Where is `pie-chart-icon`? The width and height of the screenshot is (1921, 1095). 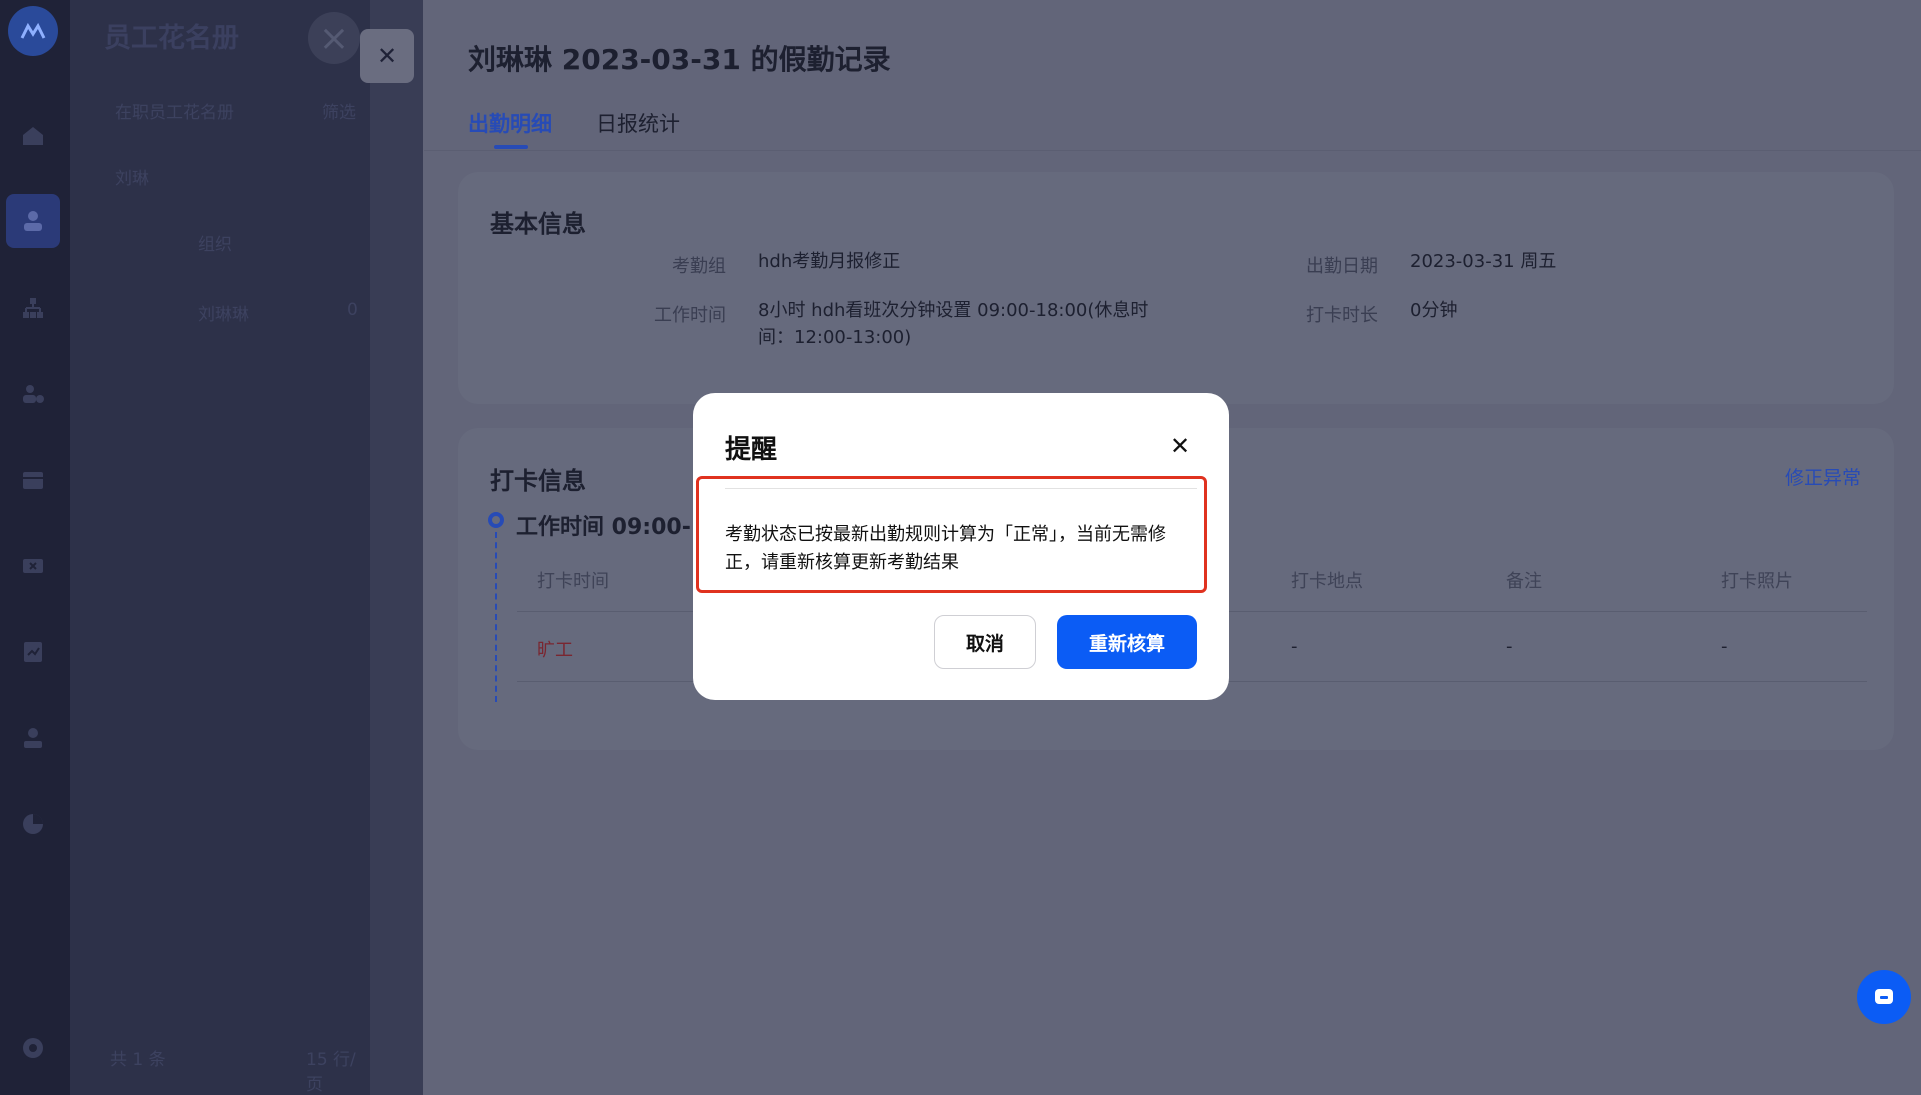 pie-chart-icon is located at coordinates (33, 824).